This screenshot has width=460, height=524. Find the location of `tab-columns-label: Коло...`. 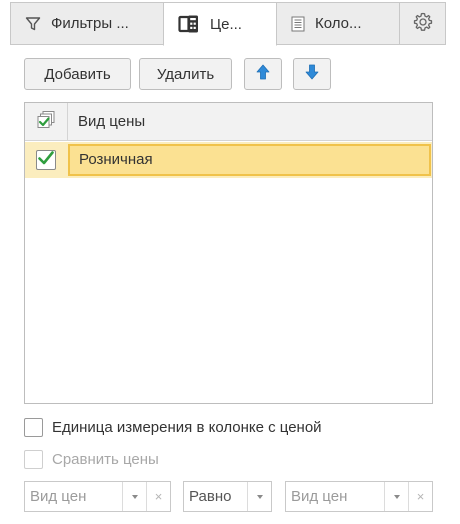

tab-columns-label: Коло... is located at coordinates (338, 23).